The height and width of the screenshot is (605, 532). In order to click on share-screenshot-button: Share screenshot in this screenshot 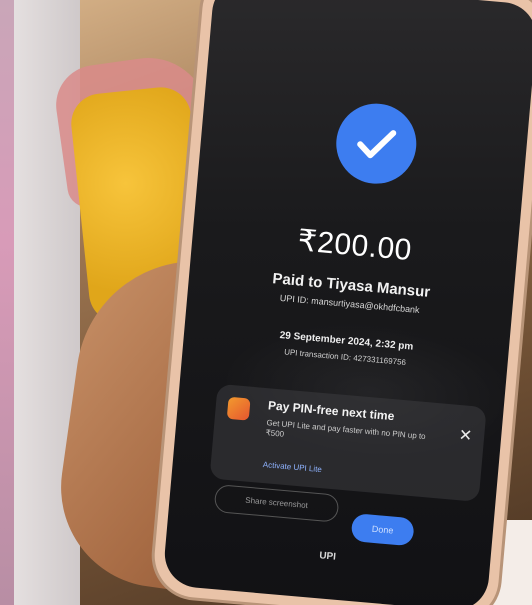, I will do `click(276, 503)`.